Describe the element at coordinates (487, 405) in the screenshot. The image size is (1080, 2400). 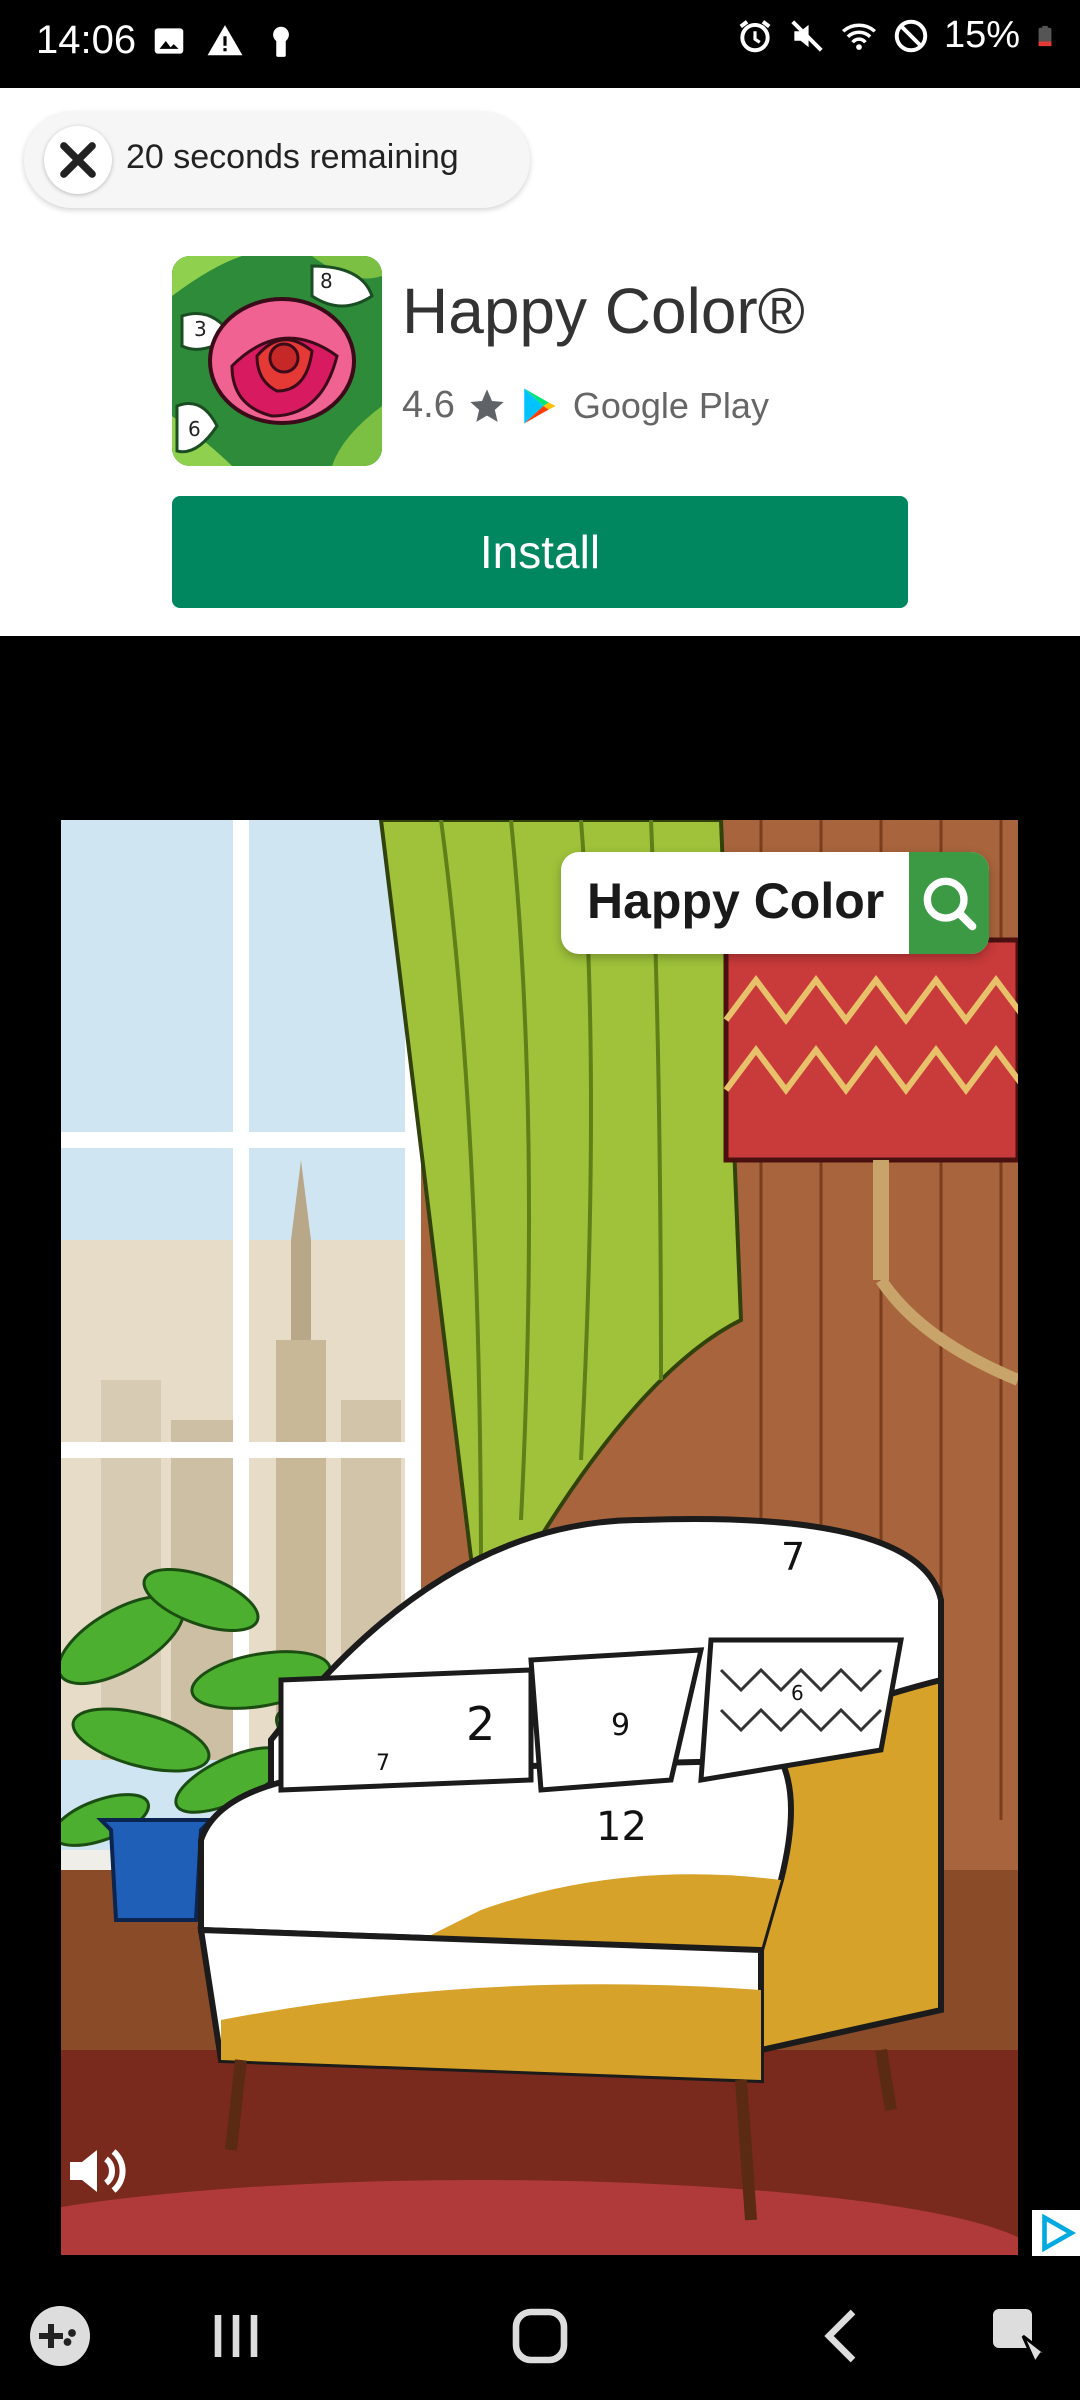
I see `star-icon` at that location.